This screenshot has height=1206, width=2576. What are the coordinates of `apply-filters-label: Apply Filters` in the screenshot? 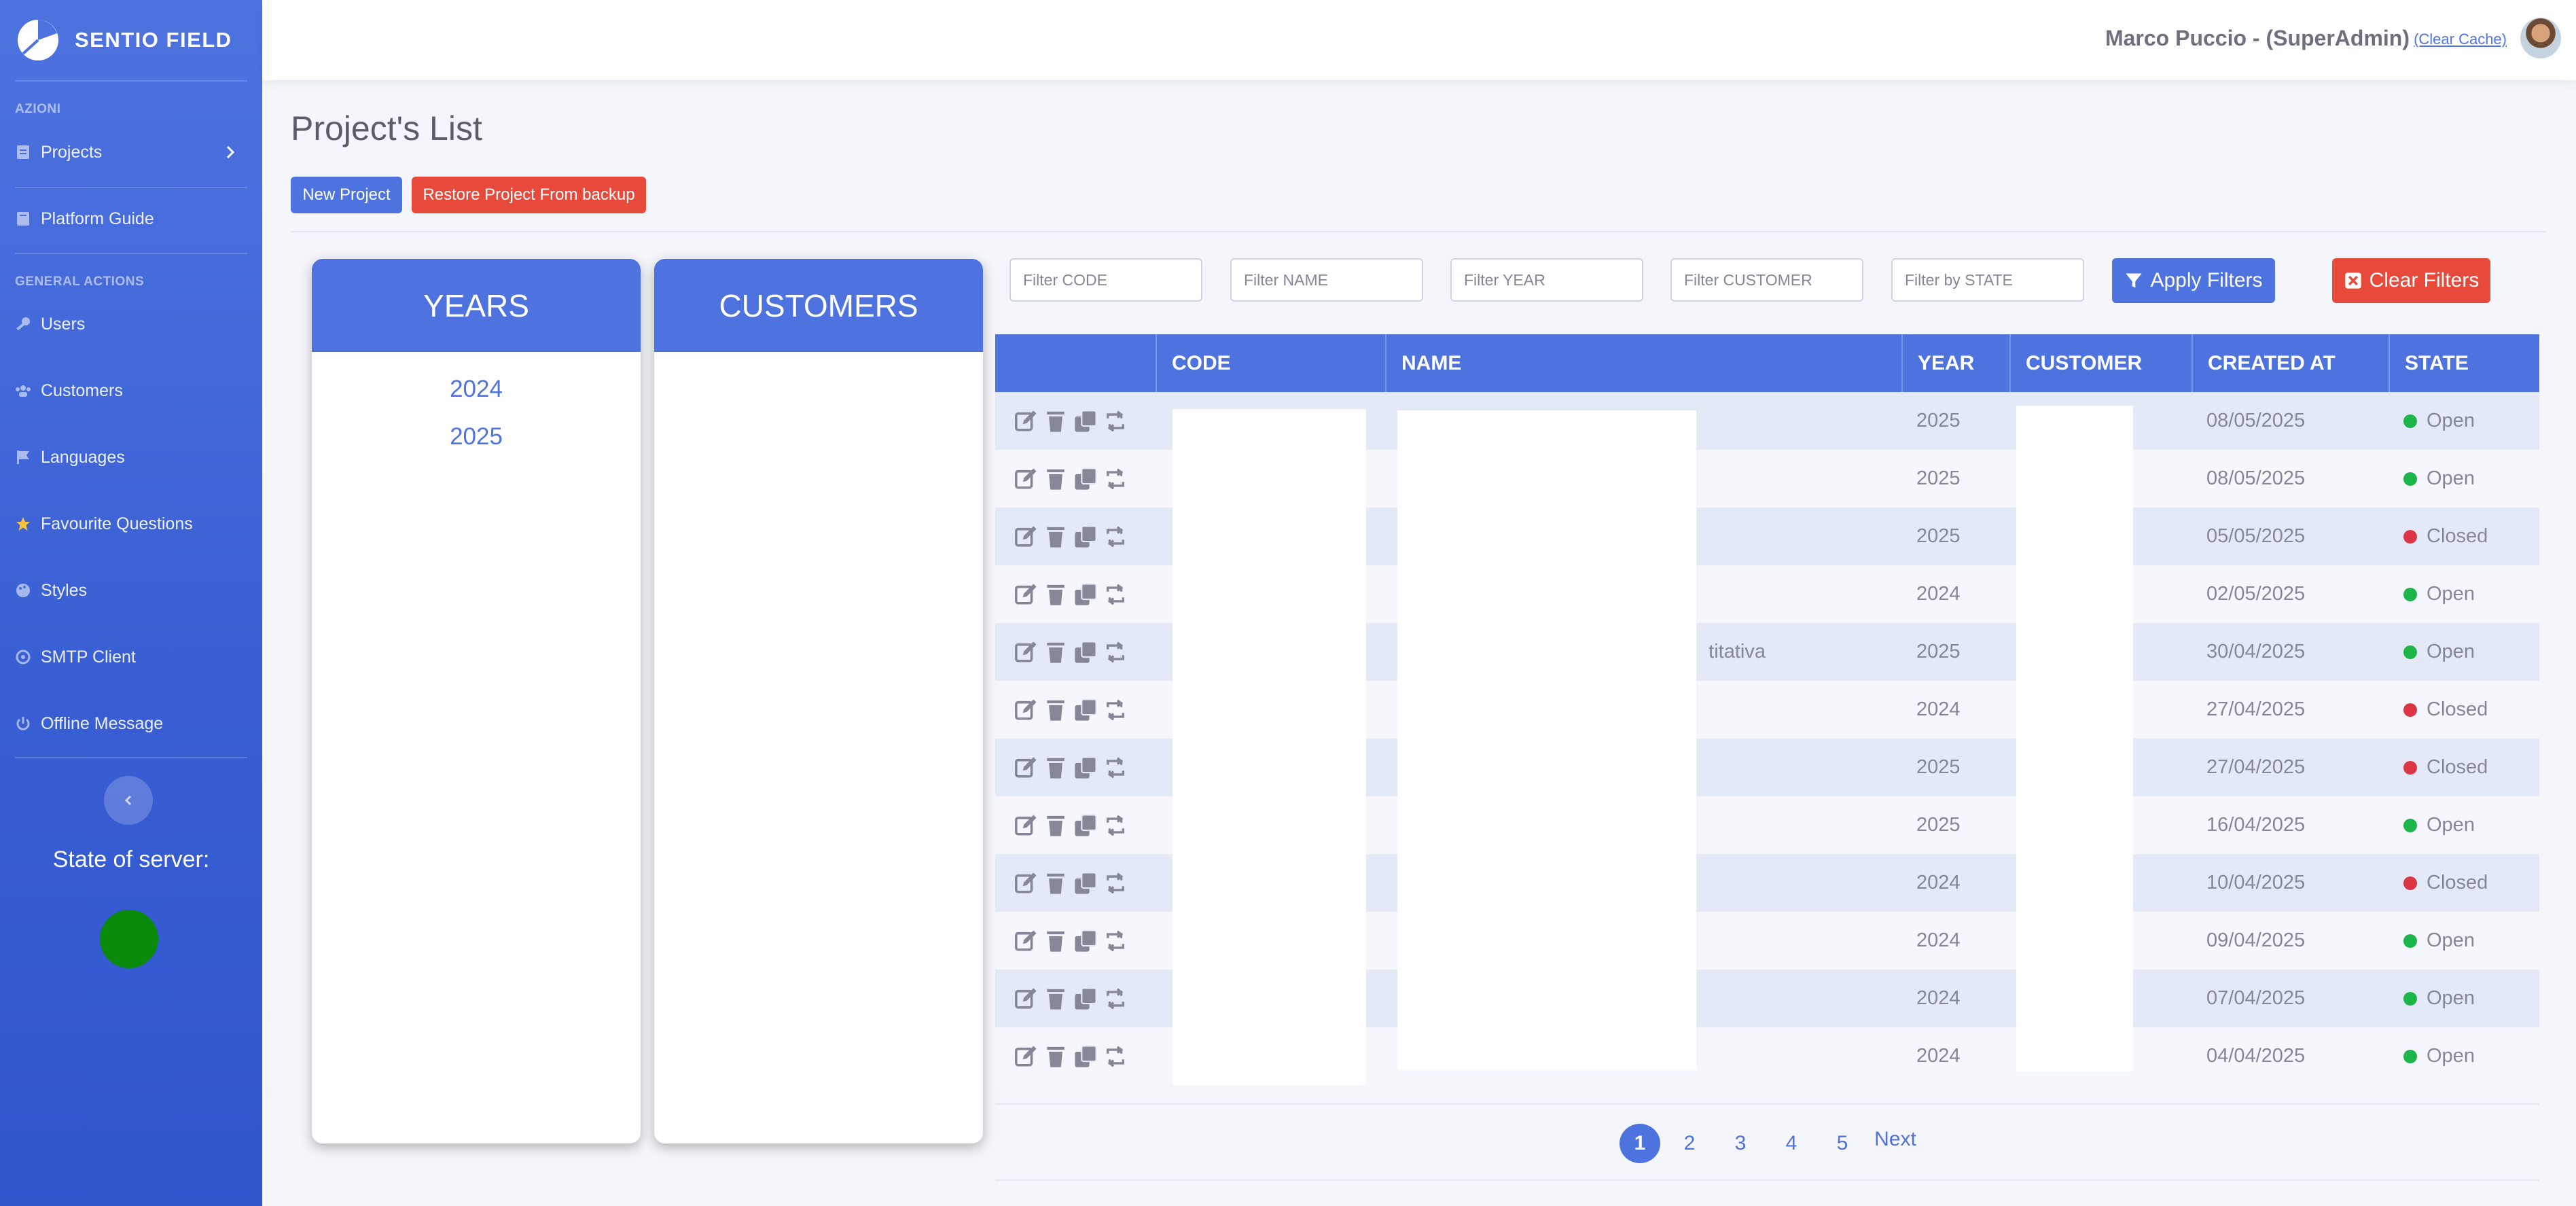 It's located at (2206, 280).